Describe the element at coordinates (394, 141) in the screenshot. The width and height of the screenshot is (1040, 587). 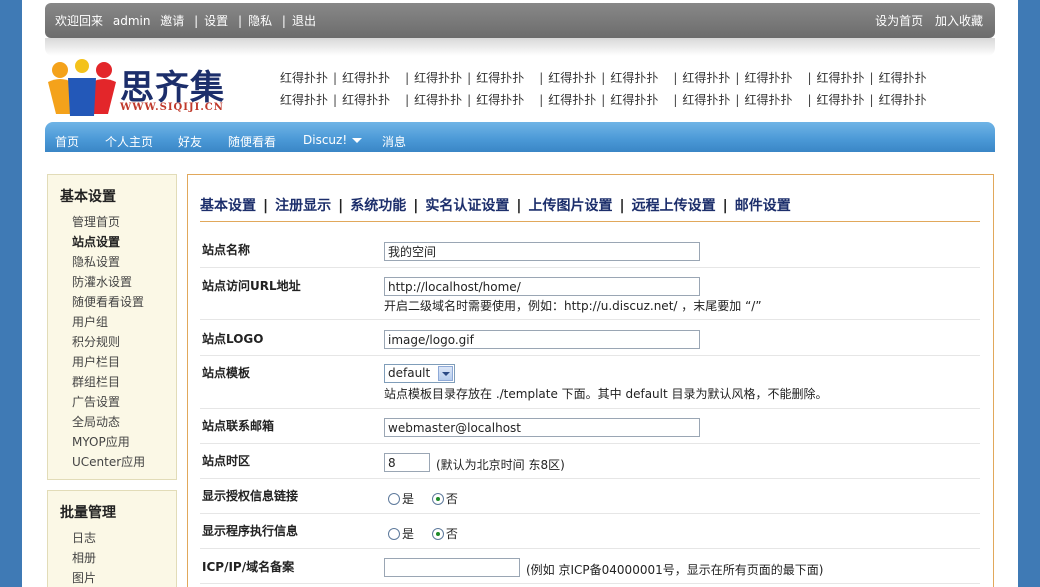
I see `nav-item-messages: 消息` at that location.